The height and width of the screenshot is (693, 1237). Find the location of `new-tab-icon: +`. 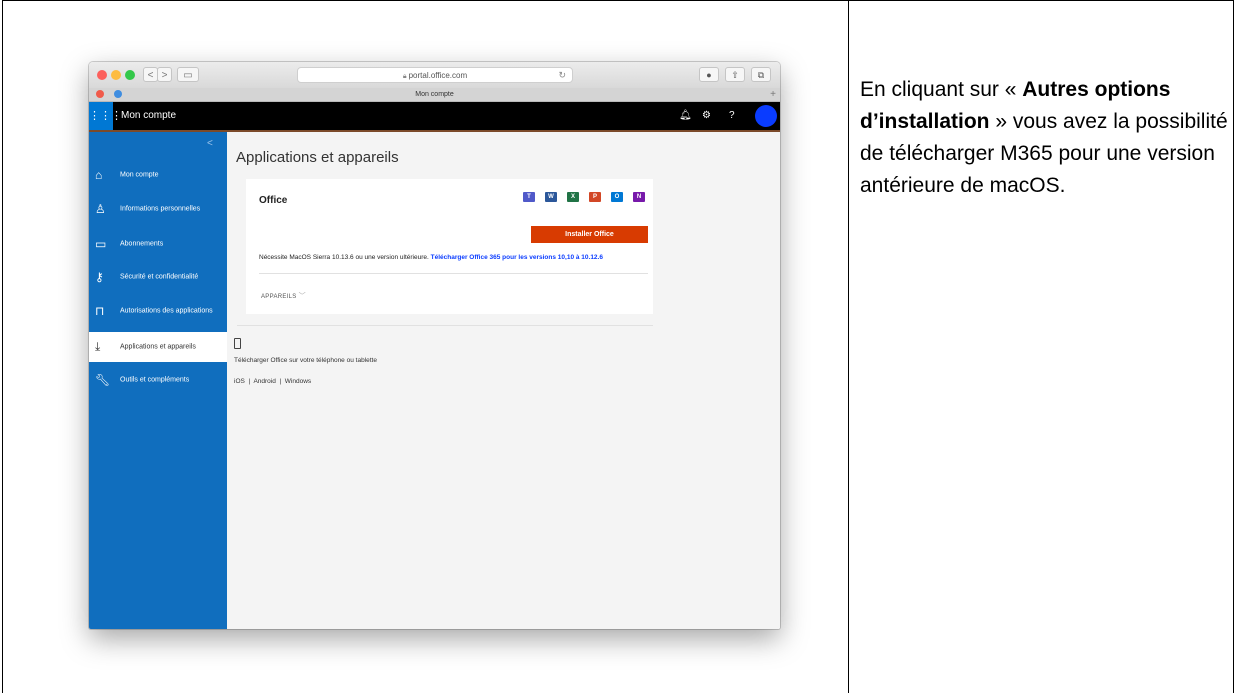

new-tab-icon: + is located at coordinates (773, 94).